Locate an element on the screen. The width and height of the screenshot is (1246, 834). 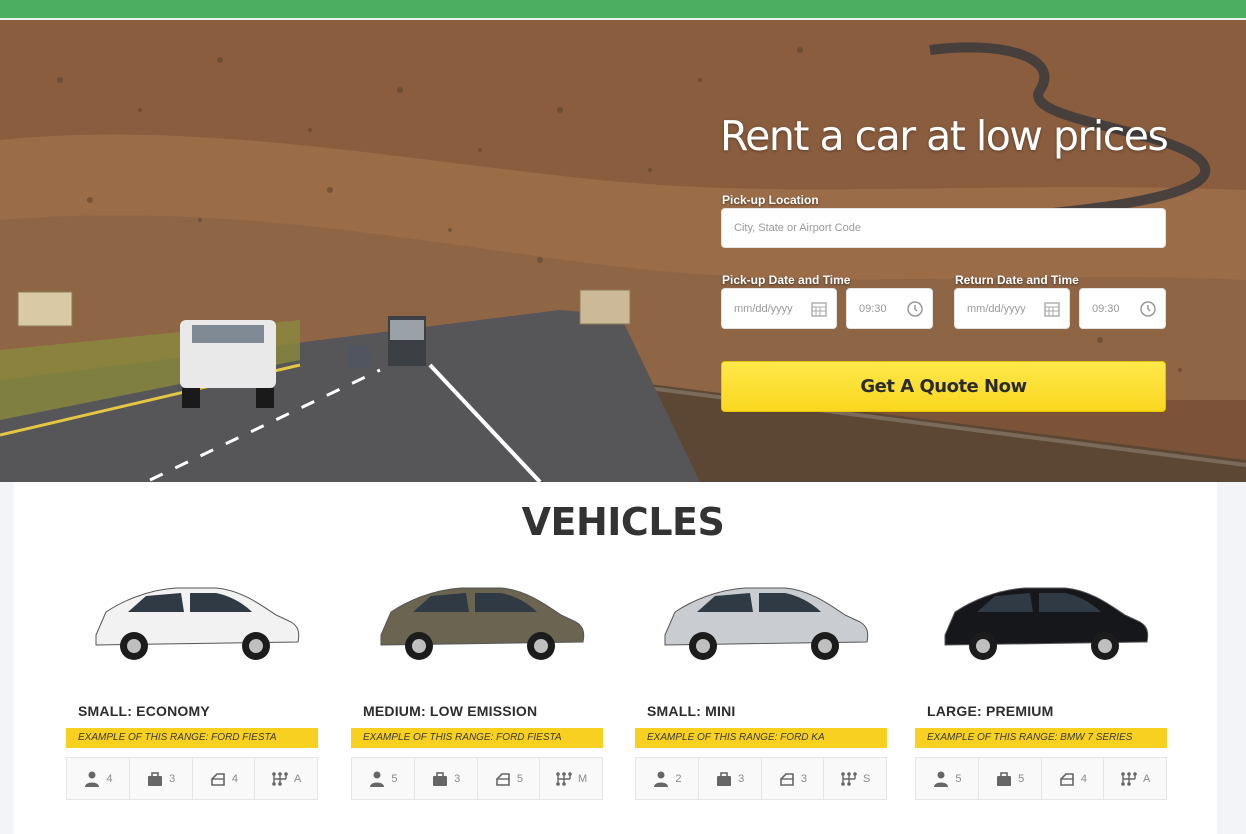
pickup-location-label: Pick-up Location is located at coordinates (770, 200).